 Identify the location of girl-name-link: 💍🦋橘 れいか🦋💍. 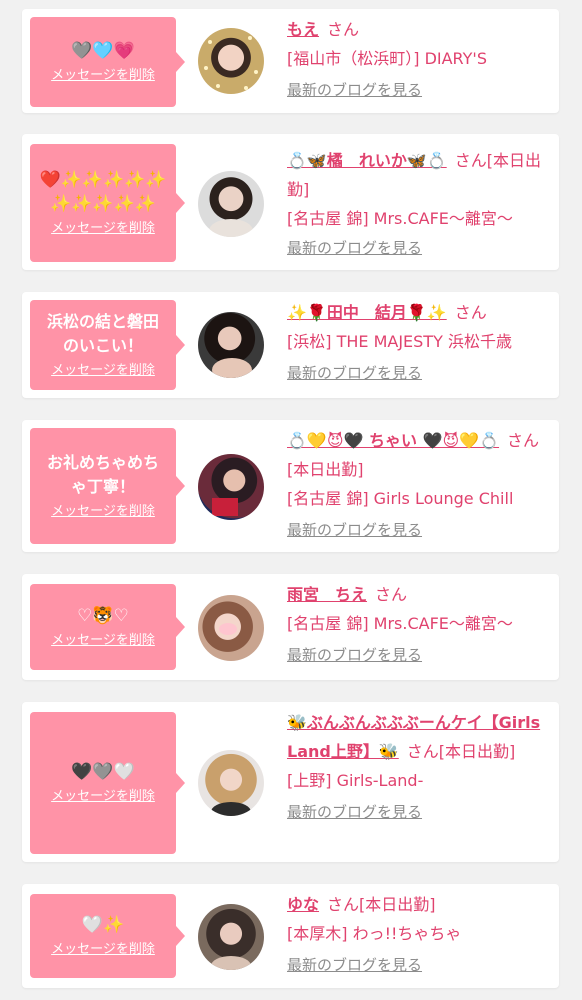
(367, 160).